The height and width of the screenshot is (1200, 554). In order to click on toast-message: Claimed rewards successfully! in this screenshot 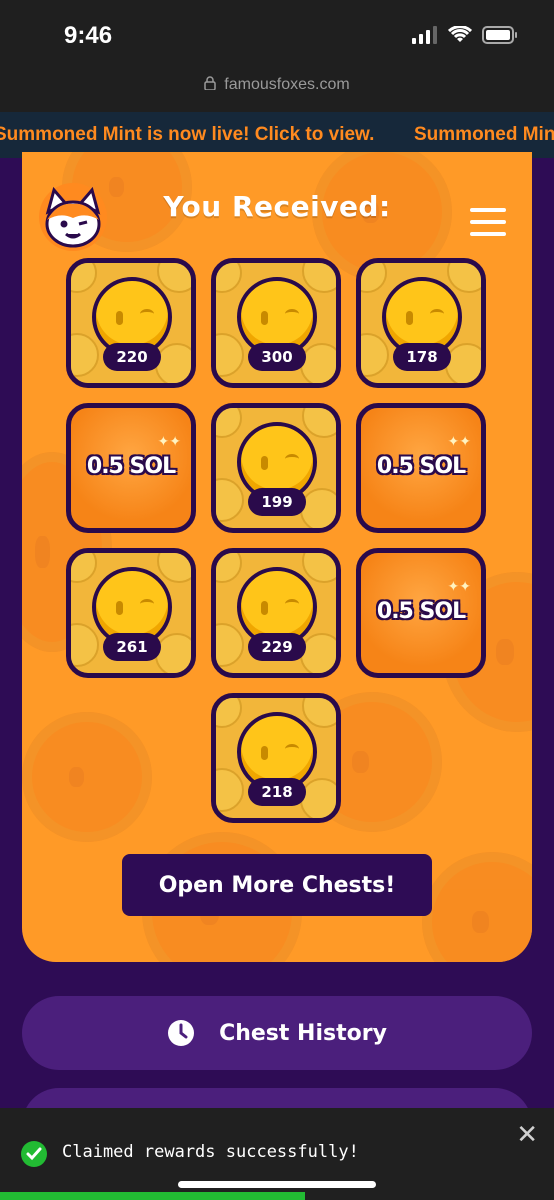, I will do `click(210, 1152)`.